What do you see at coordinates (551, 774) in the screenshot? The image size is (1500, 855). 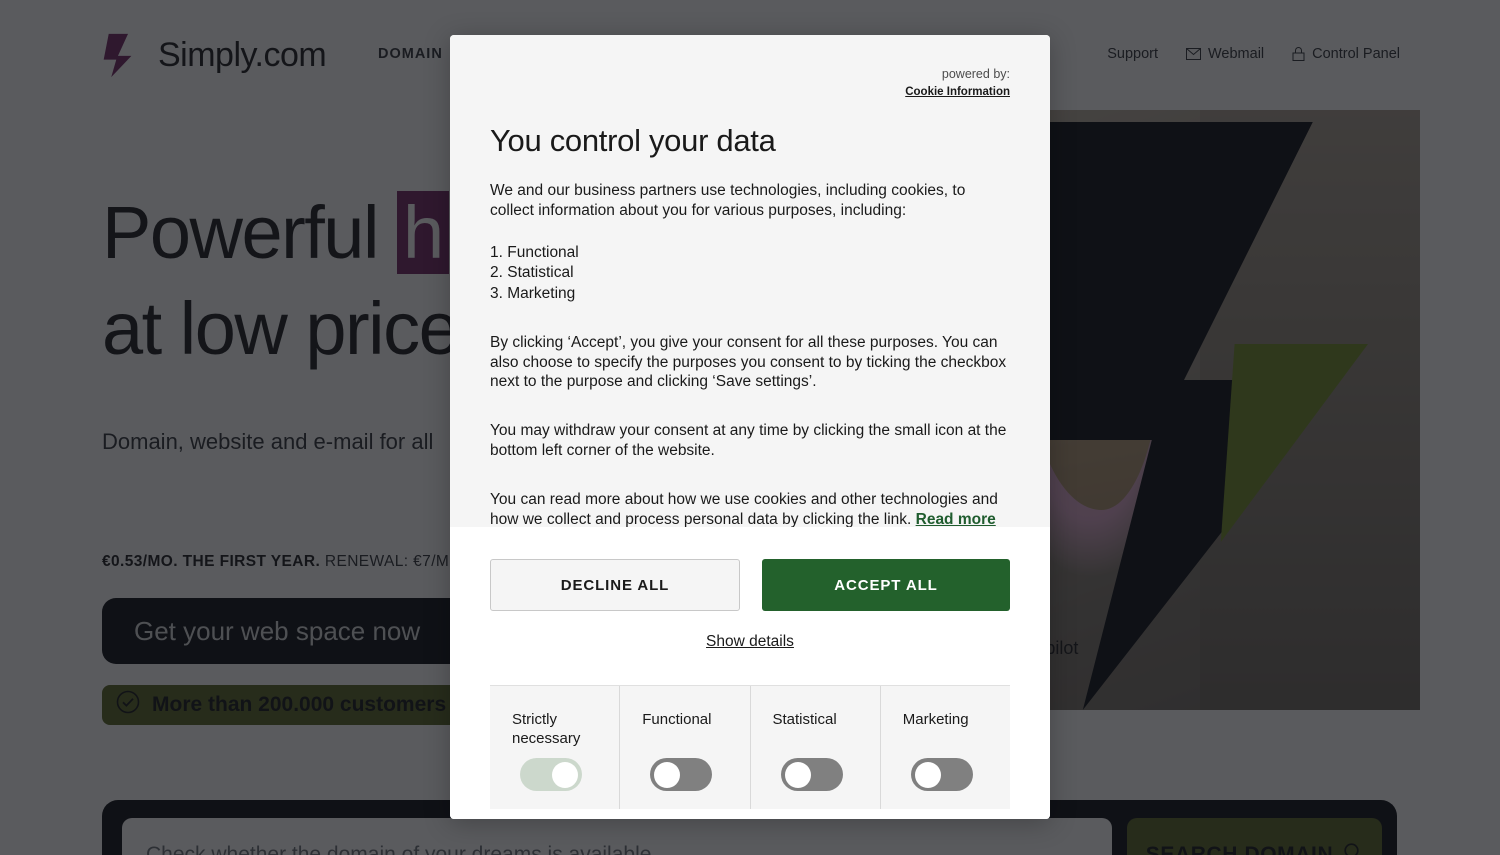 I see `toggle-strictly-necessary` at bounding box center [551, 774].